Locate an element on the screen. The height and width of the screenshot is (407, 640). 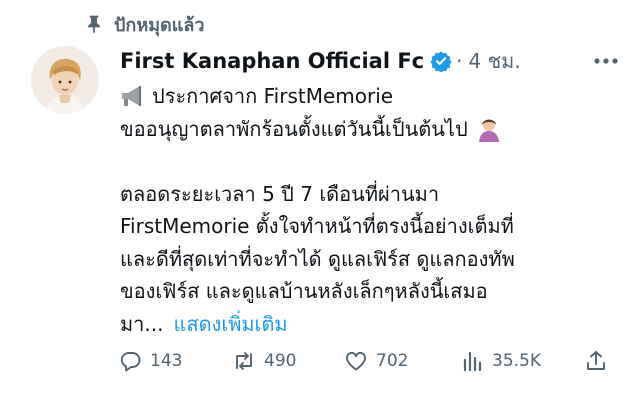
reply-button: 143 is located at coordinates (150, 361).